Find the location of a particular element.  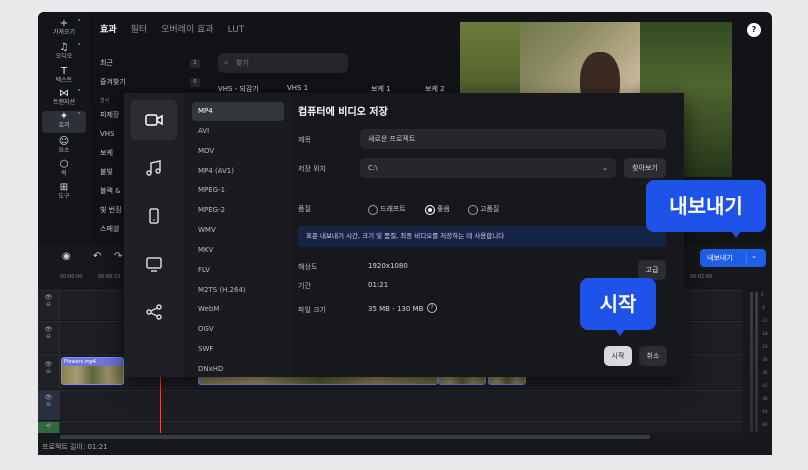

browse-button: 찾아보기 is located at coordinates (645, 168).